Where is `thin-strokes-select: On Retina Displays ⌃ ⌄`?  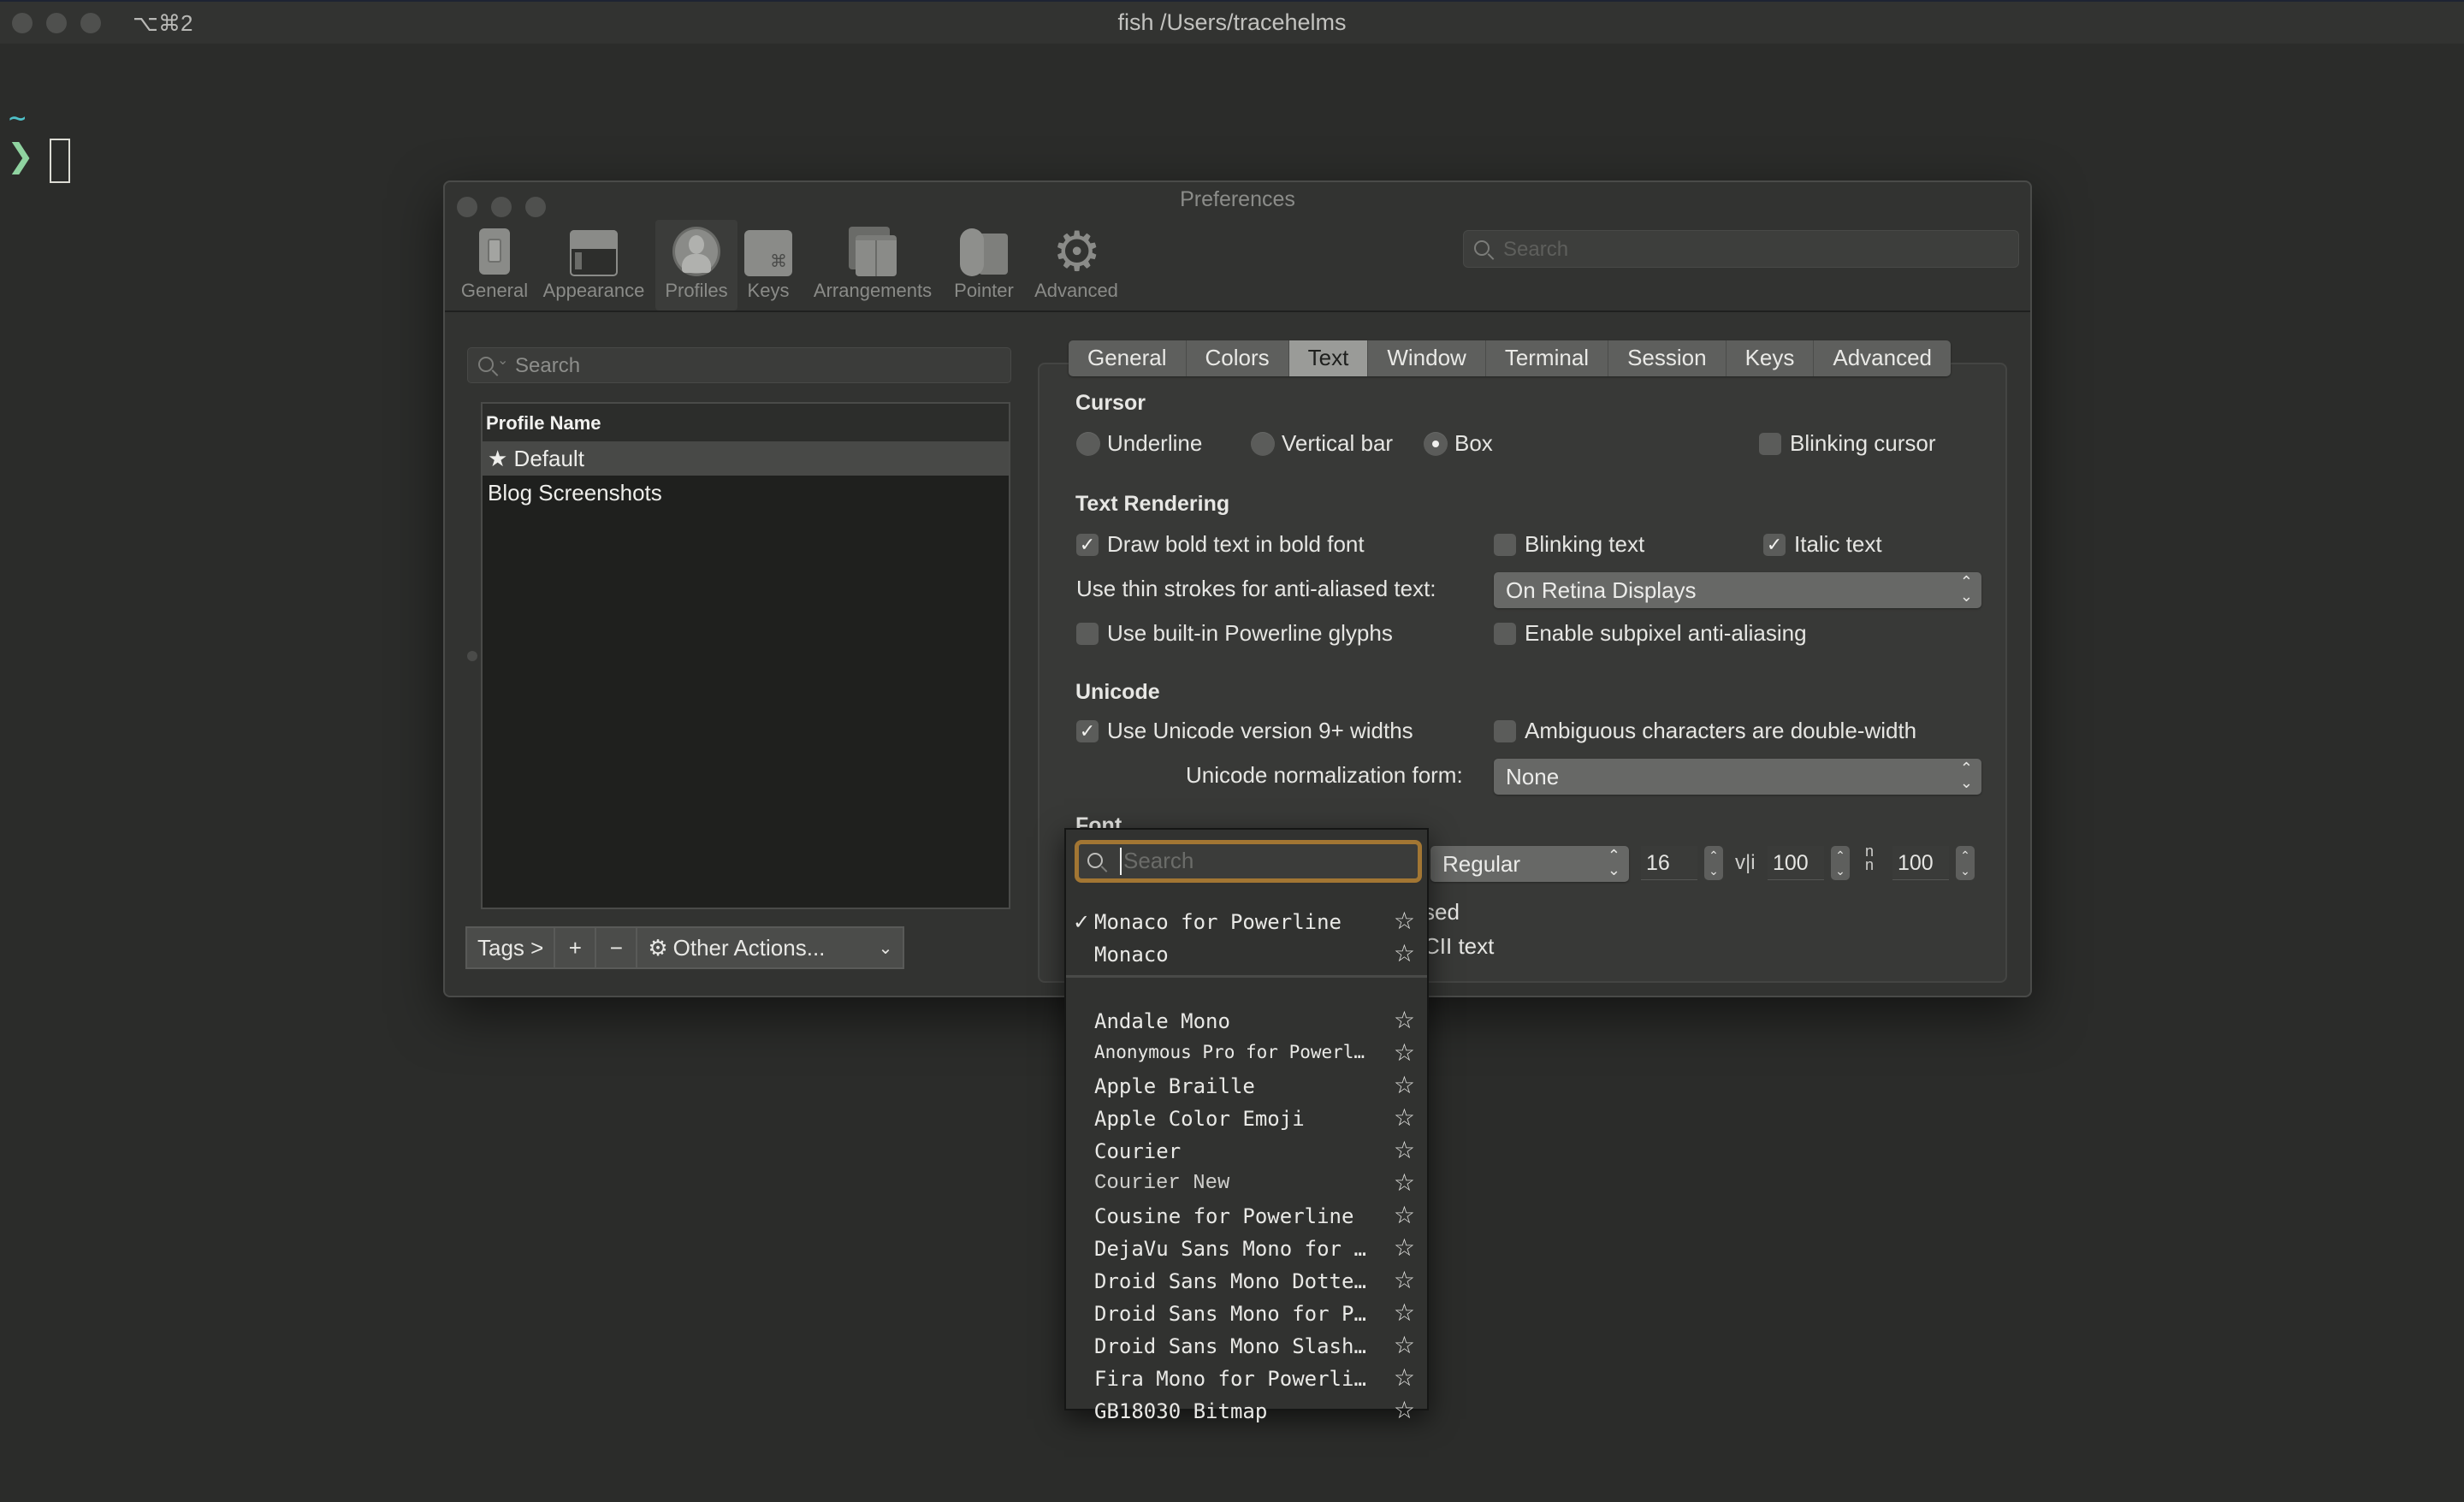 thin-strokes-select: On Retina Displays ⌃ ⌄ is located at coordinates (1737, 590).